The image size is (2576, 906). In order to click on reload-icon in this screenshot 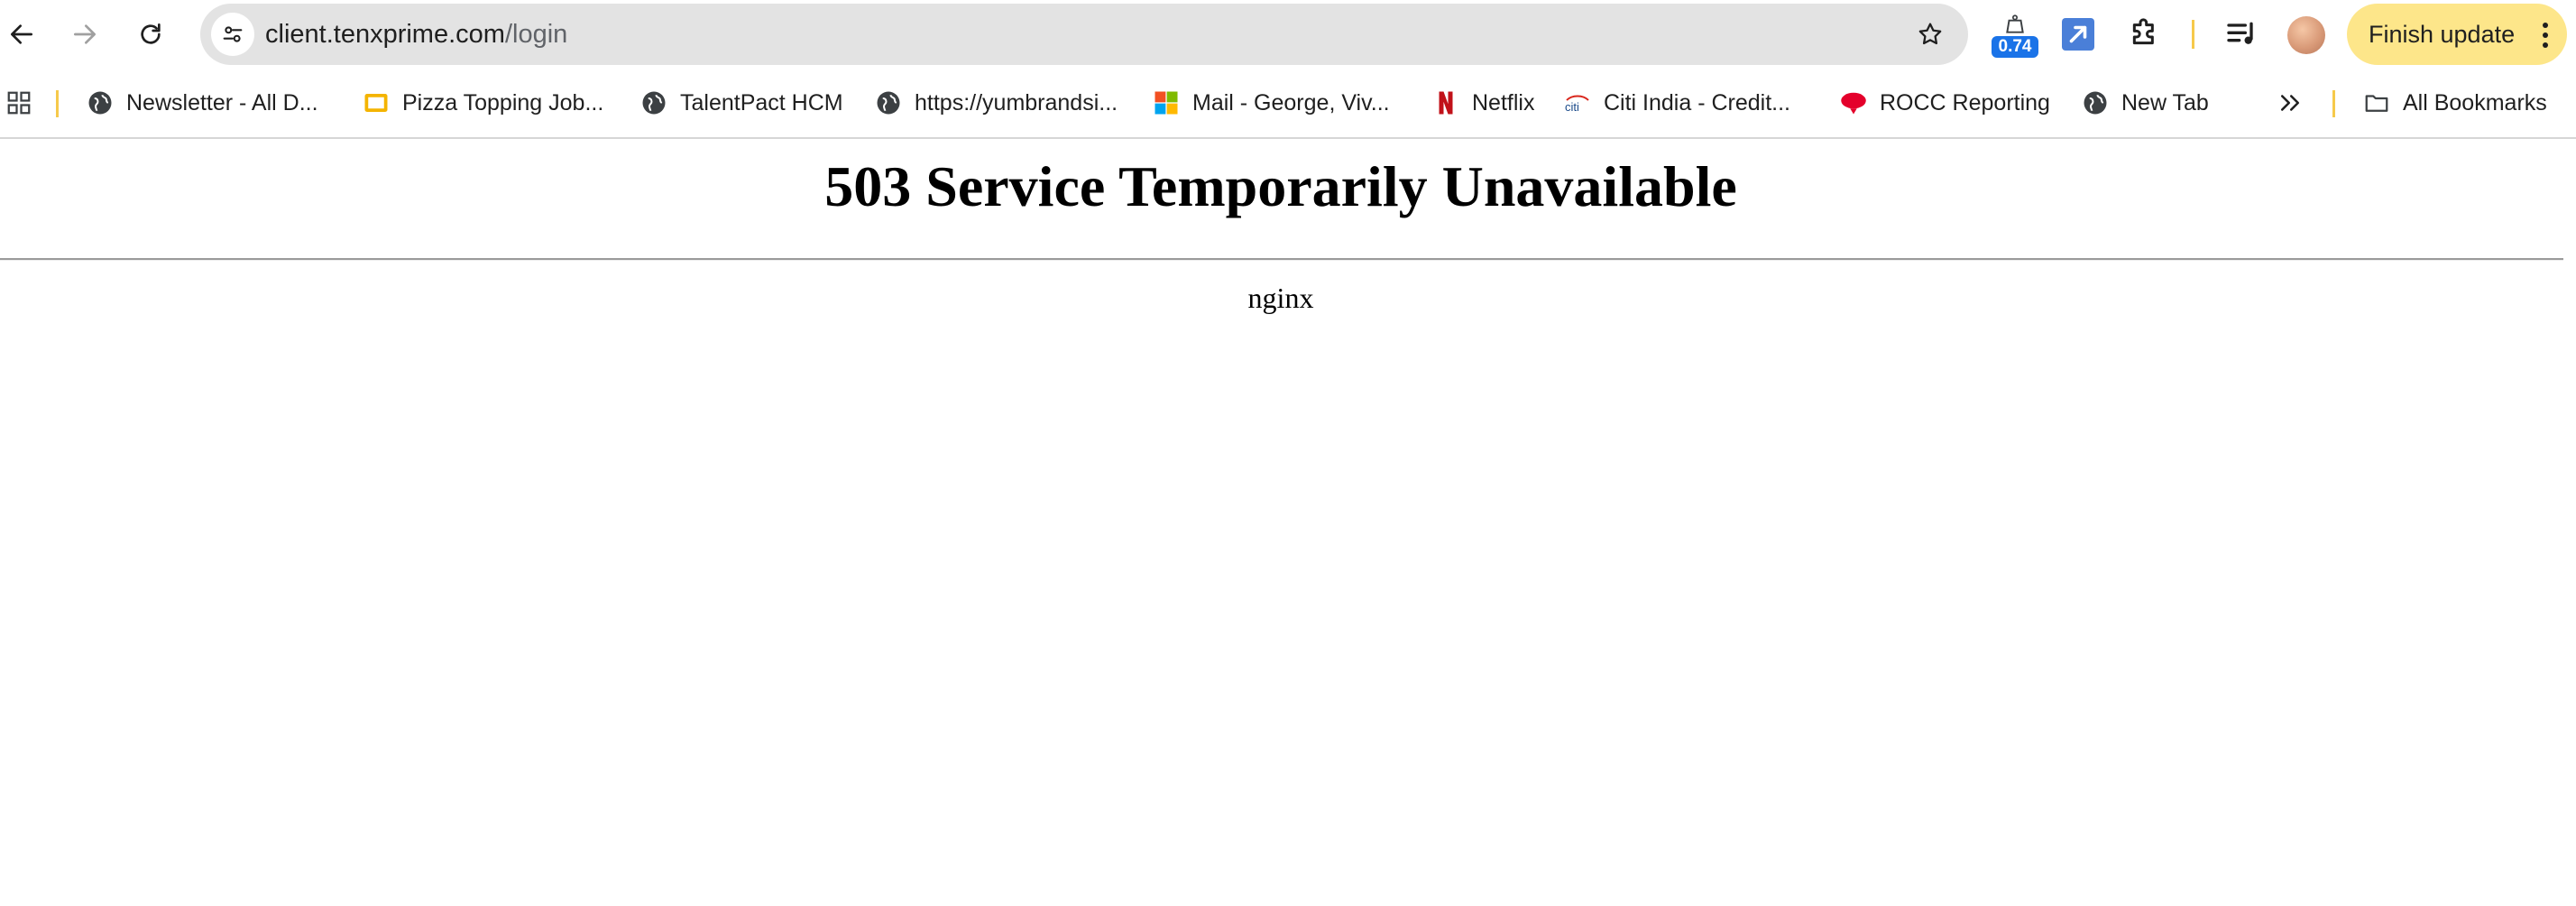, I will do `click(151, 34)`.